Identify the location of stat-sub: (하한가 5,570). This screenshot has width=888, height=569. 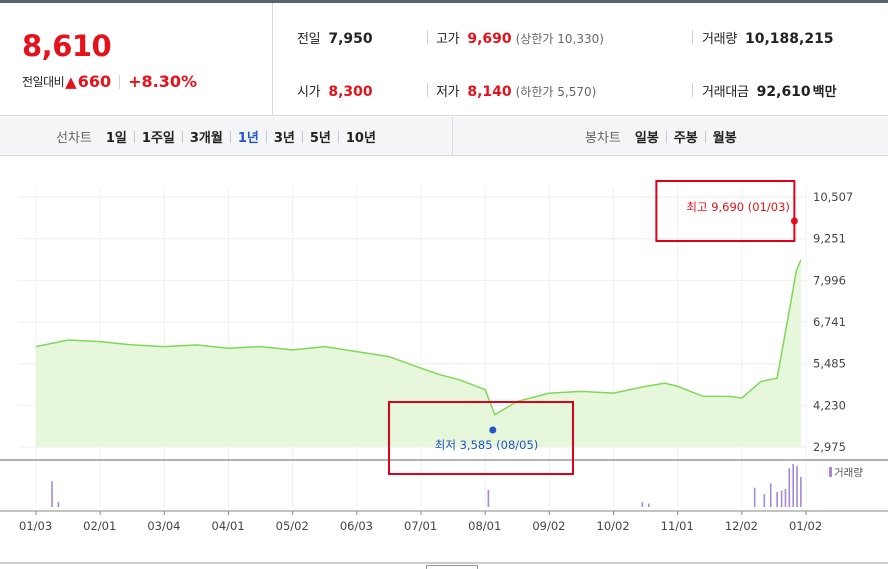
(556, 92).